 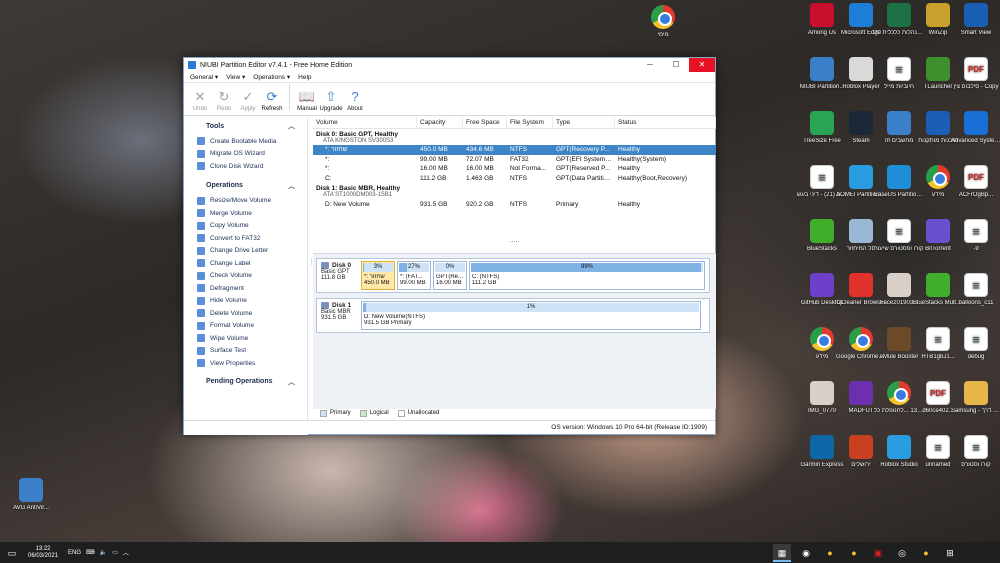 What do you see at coordinates (90, 552) in the screenshot?
I see `keyboard-icon: ⌨` at bounding box center [90, 552].